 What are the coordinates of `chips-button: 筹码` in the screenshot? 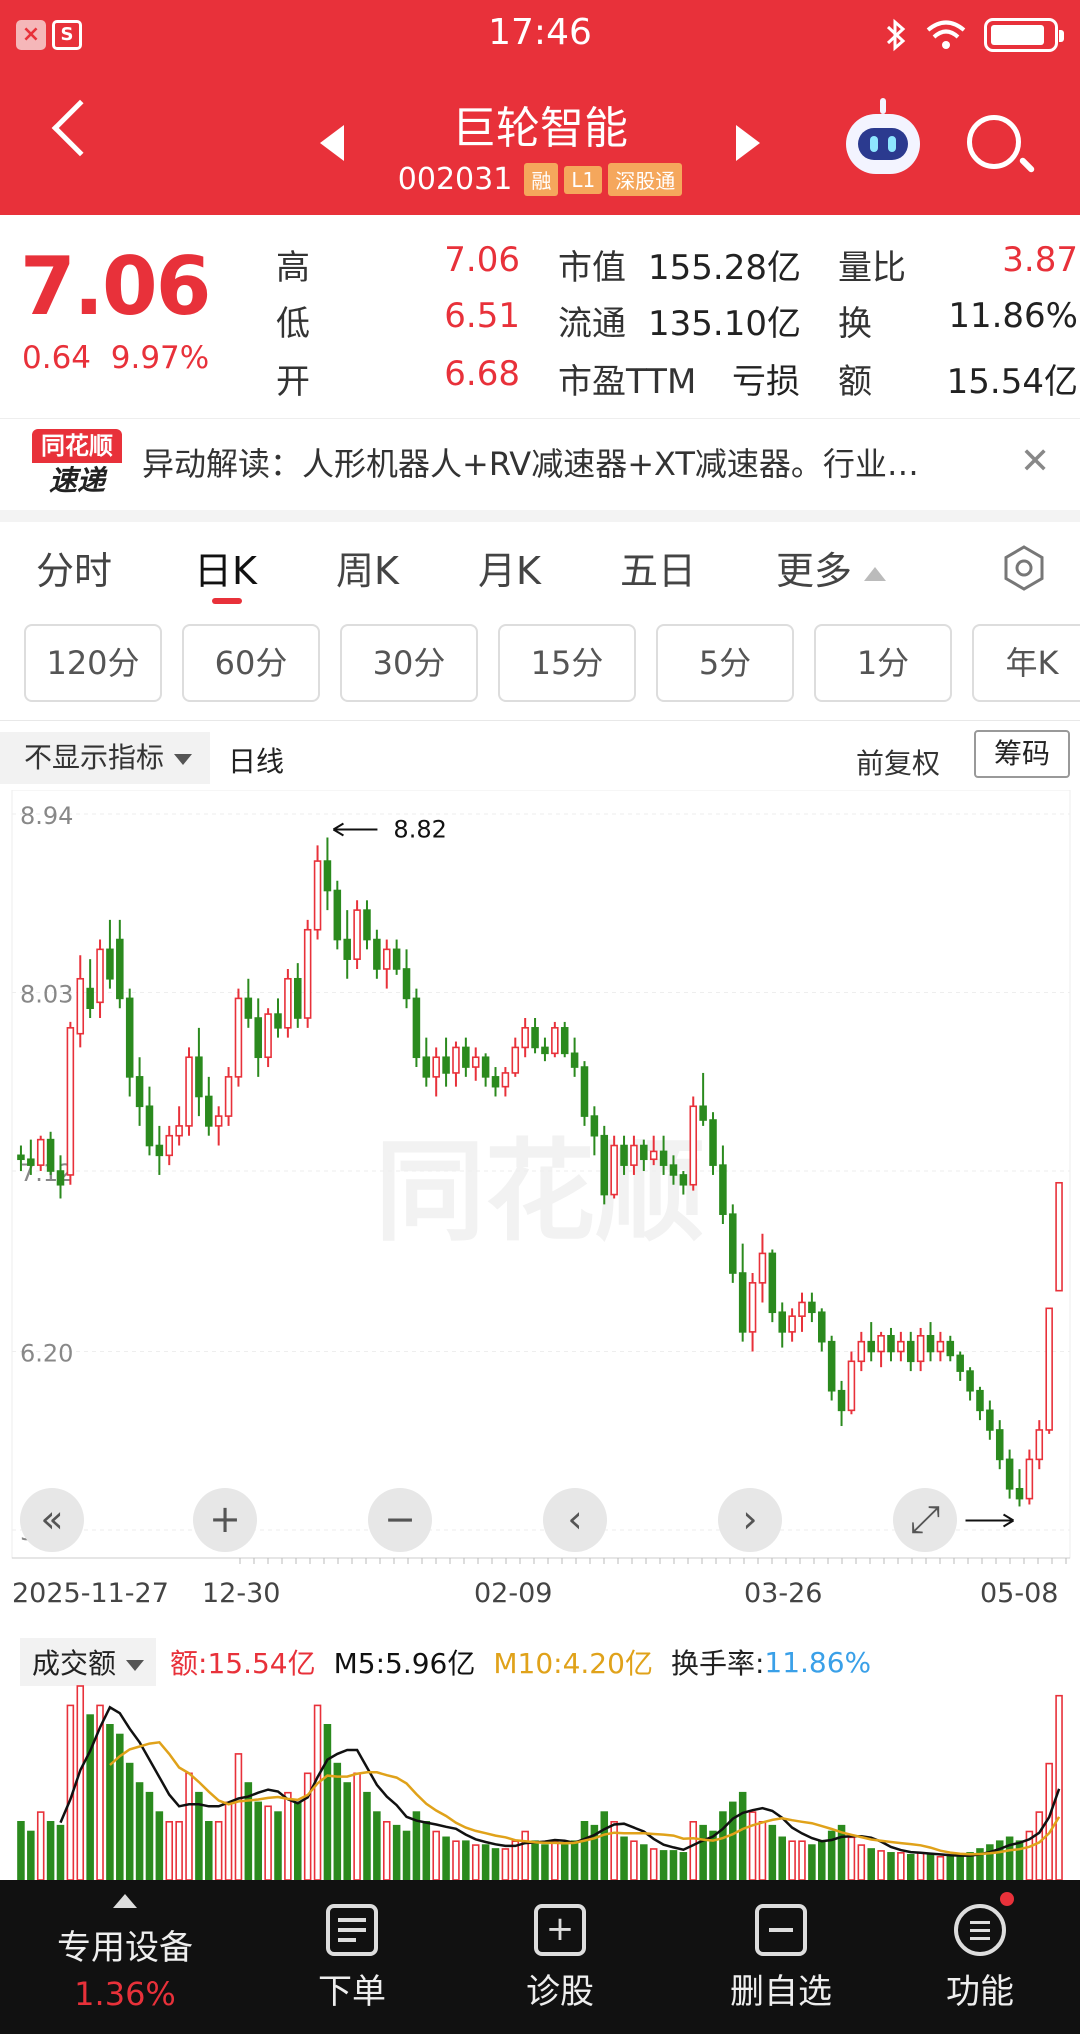 It's located at (1022, 754).